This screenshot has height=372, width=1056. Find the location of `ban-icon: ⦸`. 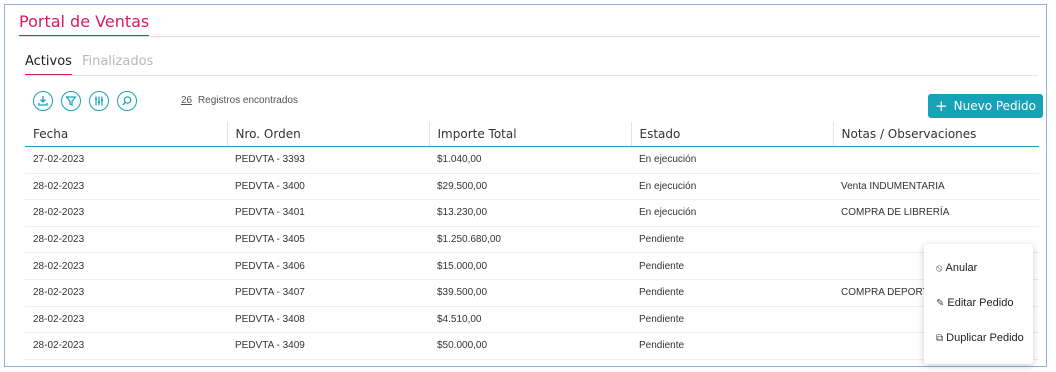

ban-icon: ⦸ is located at coordinates (939, 268).